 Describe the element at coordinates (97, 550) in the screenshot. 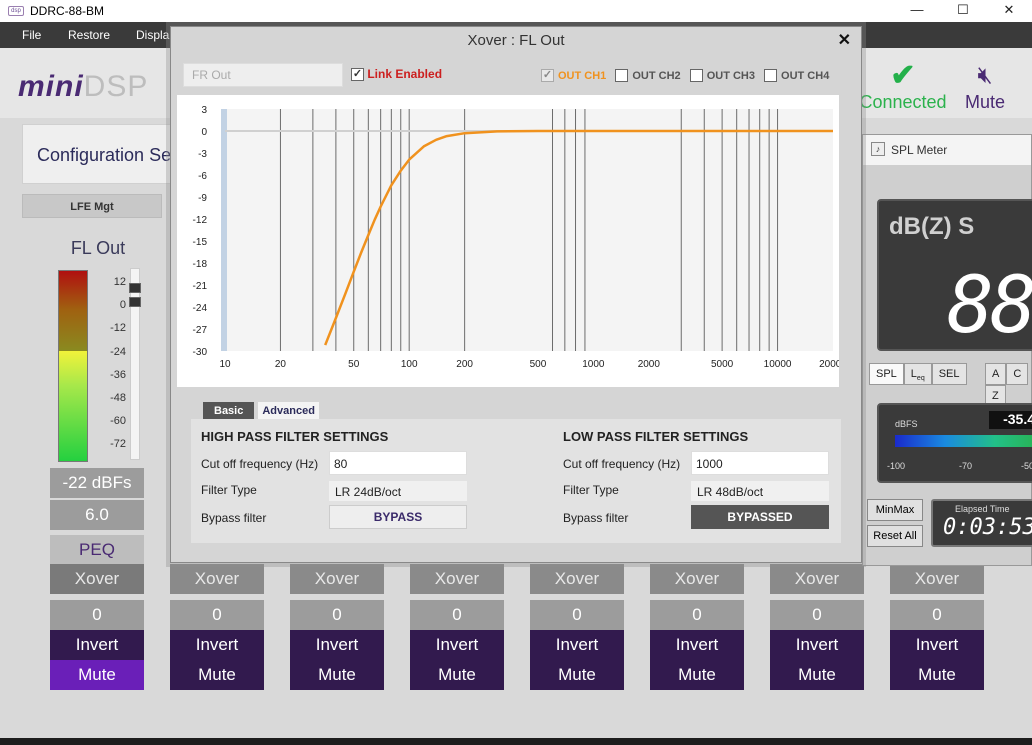

I see `peq-button: PEQ` at that location.